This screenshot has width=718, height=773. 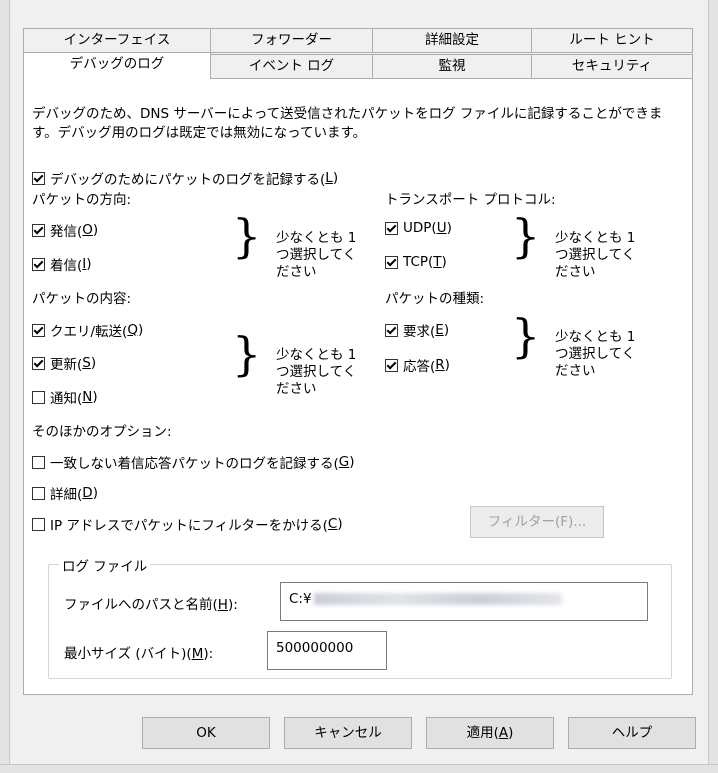 What do you see at coordinates (82, 200) in the screenshot?
I see `direction-title: パケットの方向:` at bounding box center [82, 200].